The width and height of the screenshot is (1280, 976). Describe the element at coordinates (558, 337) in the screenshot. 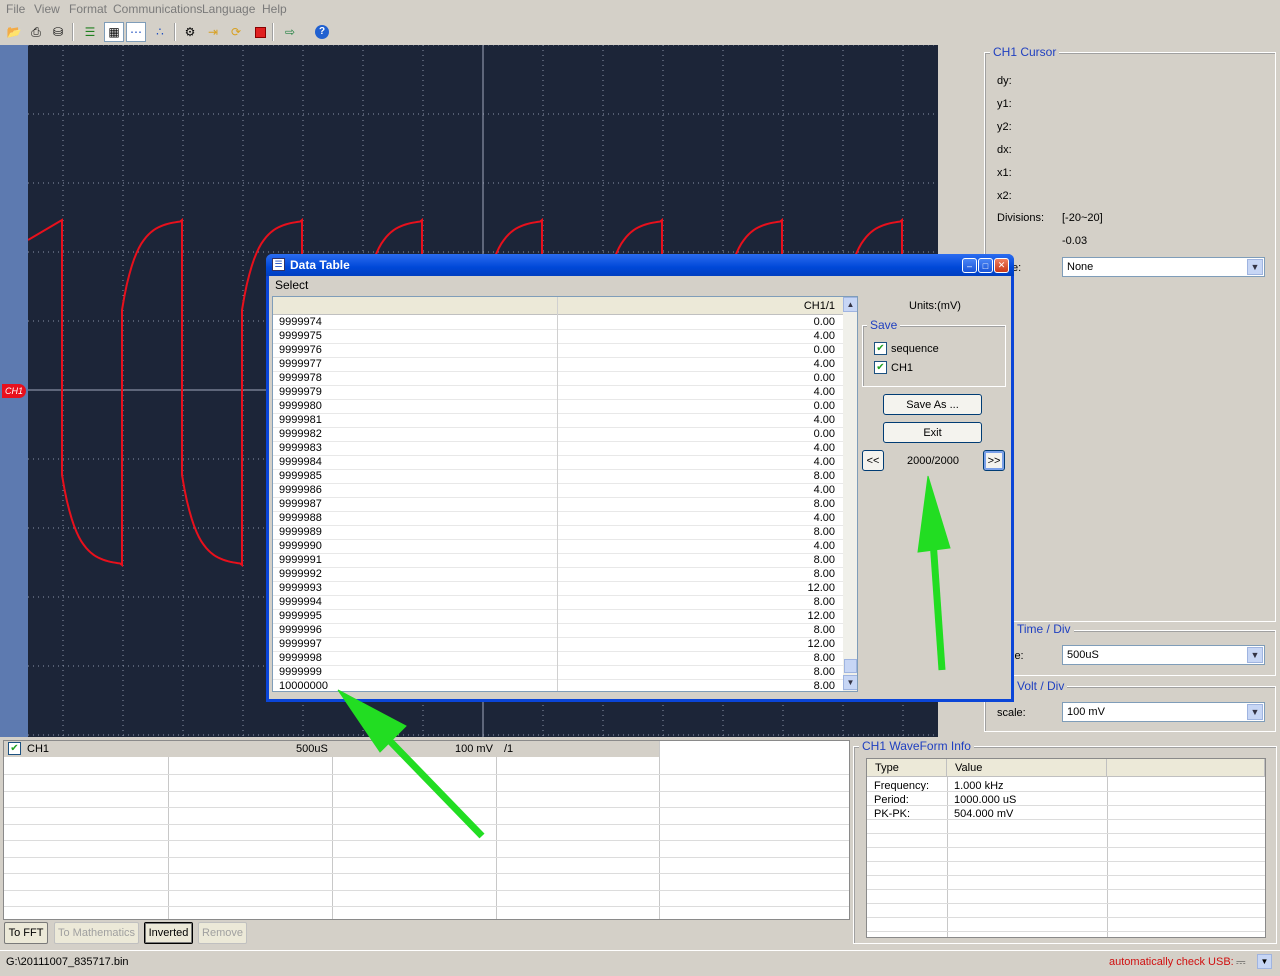

I see `table-row: 9999975 4.00` at that location.